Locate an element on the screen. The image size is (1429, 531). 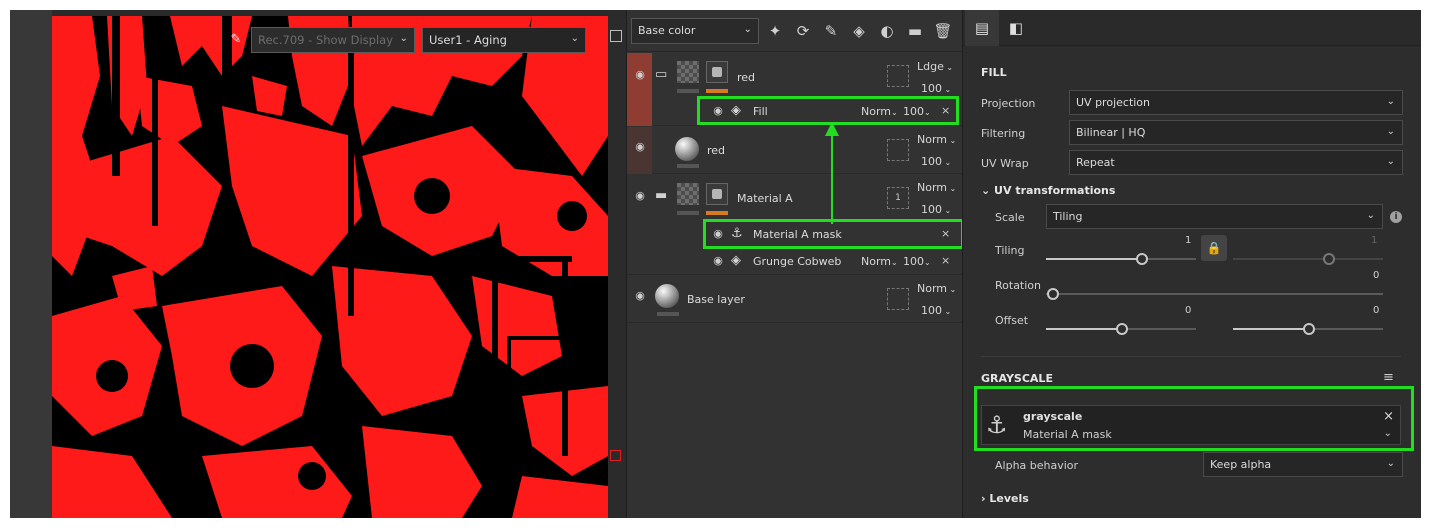
filtering-value: Bilinear | HQ is located at coordinates (1111, 132).